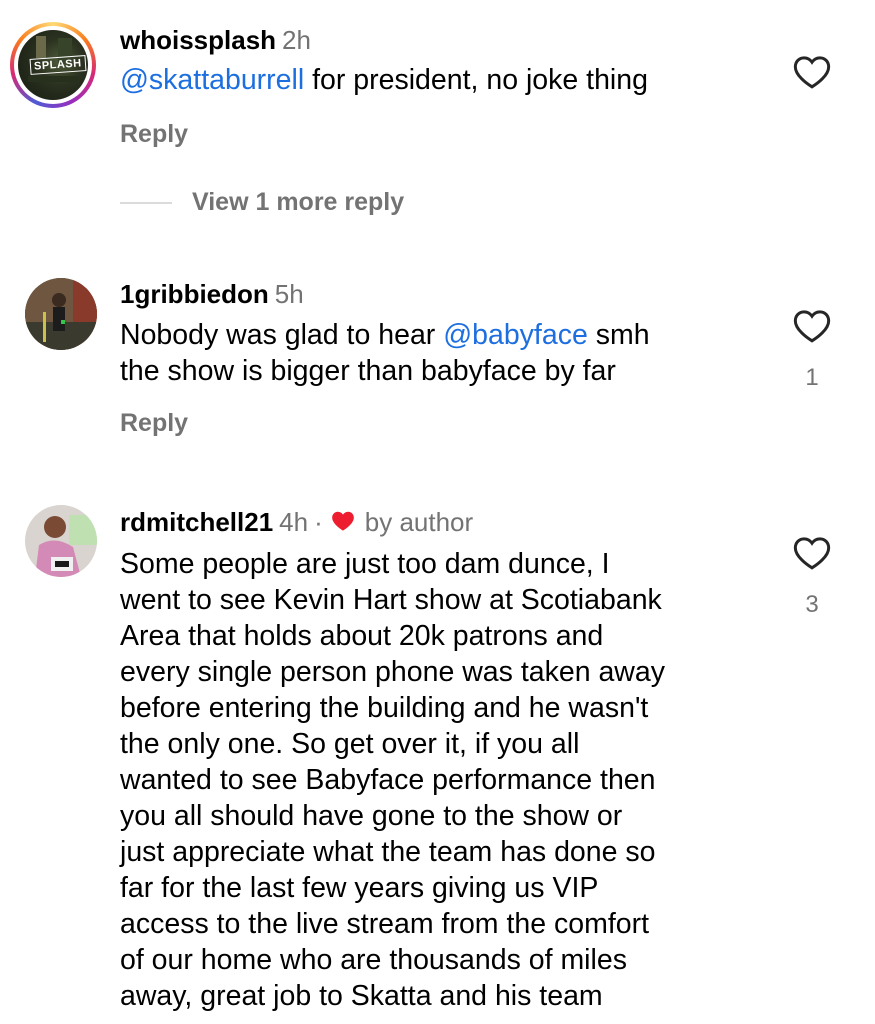 This screenshot has width=875, height=1024. Describe the element at coordinates (388, 780) in the screenshot. I see `comment-body-line: wanted to see Babyface performance then` at that location.